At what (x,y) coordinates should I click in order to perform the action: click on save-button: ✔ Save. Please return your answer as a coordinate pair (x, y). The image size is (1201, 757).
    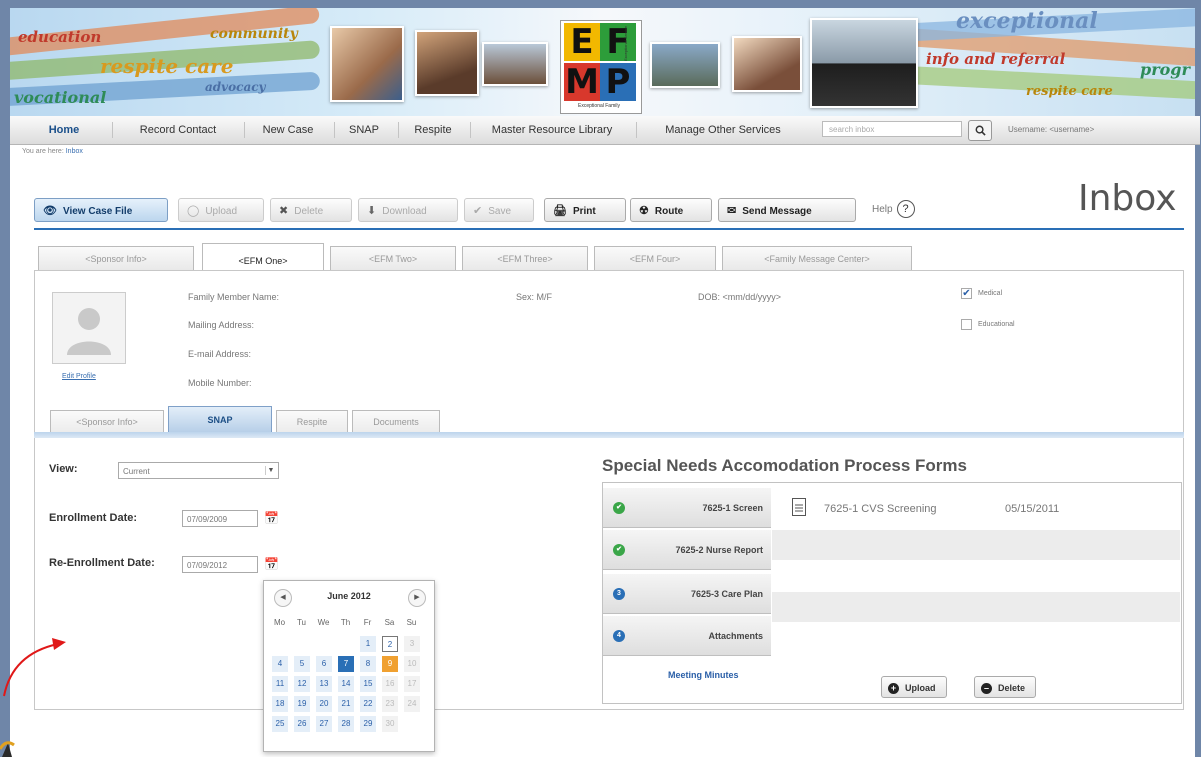
    Looking at the image, I should click on (499, 210).